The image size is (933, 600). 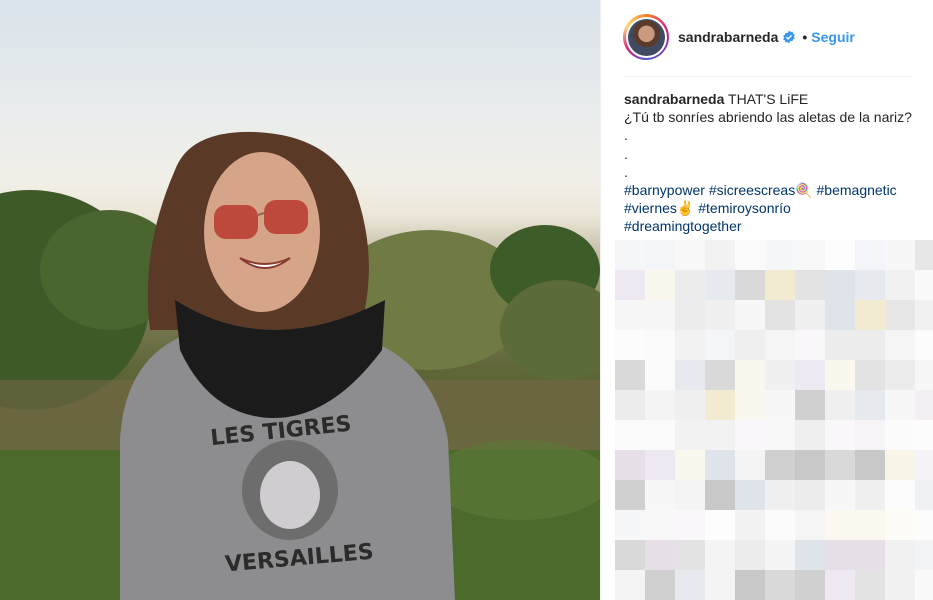 What do you see at coordinates (761, 190) in the screenshot?
I see `hashtag-link: #sicreescreas🍭` at bounding box center [761, 190].